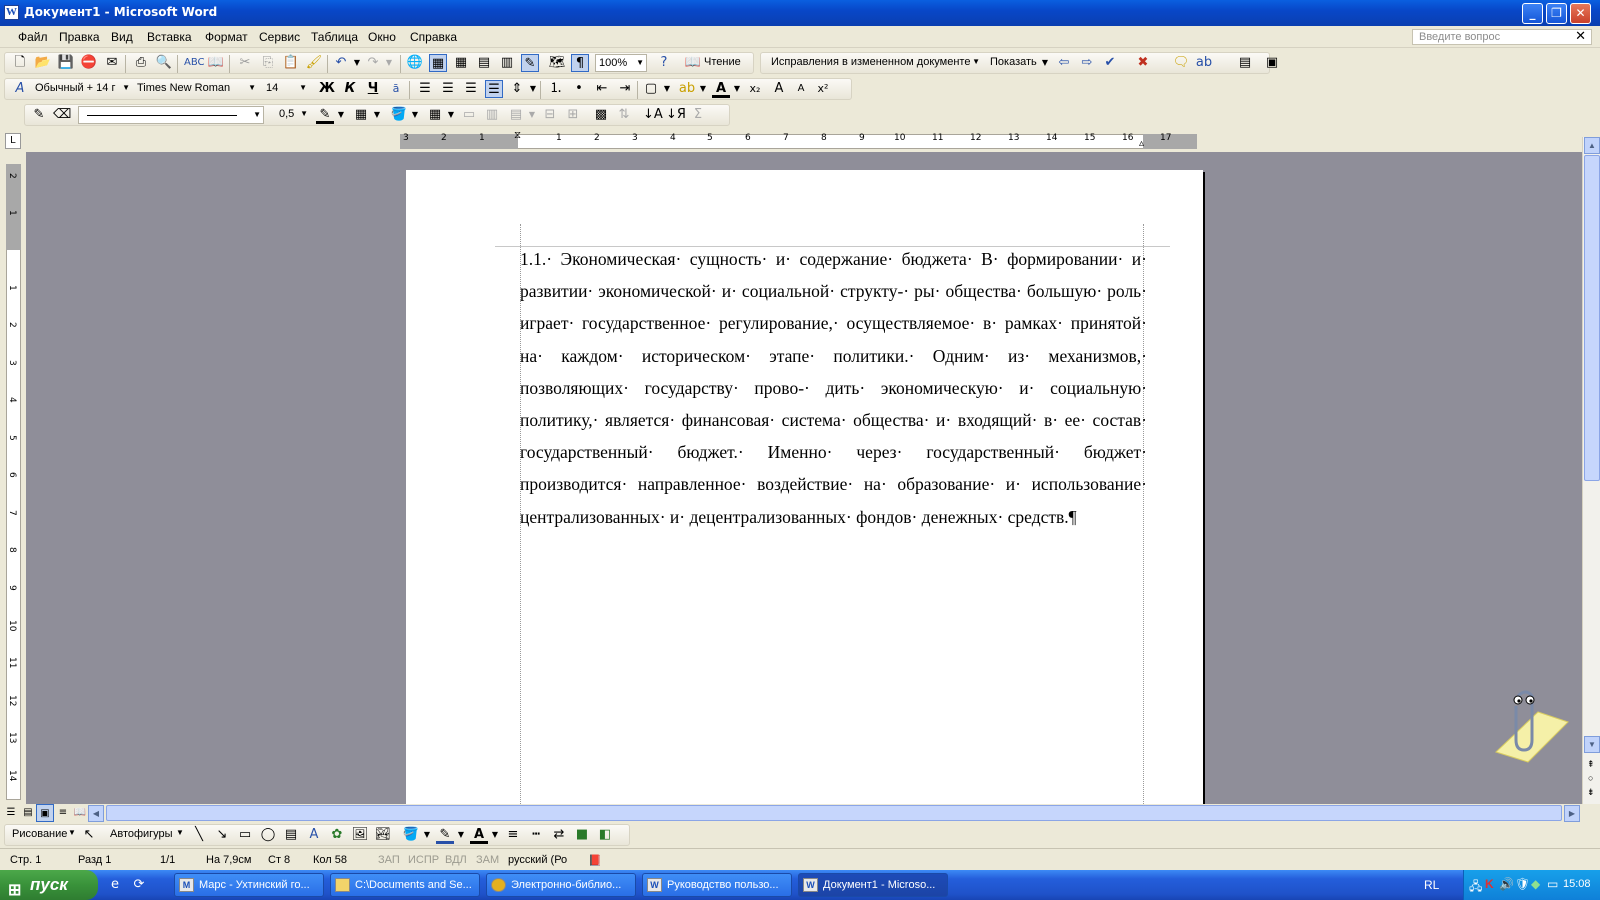  Describe the element at coordinates (559, 835) in the screenshot. I see `arrow-style-icon: ⇄` at that location.